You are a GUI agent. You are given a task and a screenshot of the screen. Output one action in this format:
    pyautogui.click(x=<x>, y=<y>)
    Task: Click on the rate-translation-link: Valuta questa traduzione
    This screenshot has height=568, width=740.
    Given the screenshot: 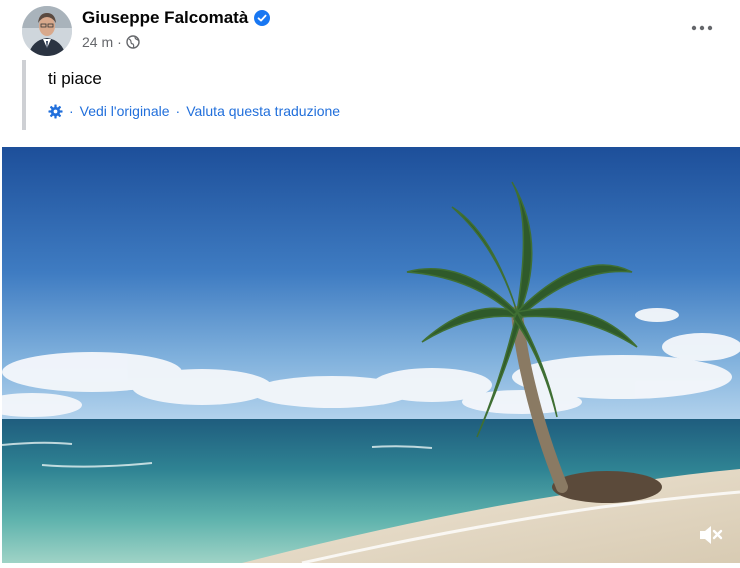 What is the action you would take?
    pyautogui.click(x=263, y=111)
    